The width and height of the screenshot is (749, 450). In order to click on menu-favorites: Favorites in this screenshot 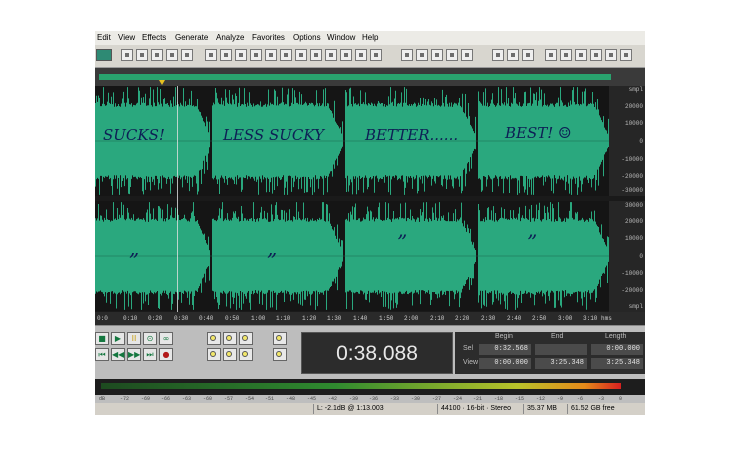, I will do `click(268, 37)`.